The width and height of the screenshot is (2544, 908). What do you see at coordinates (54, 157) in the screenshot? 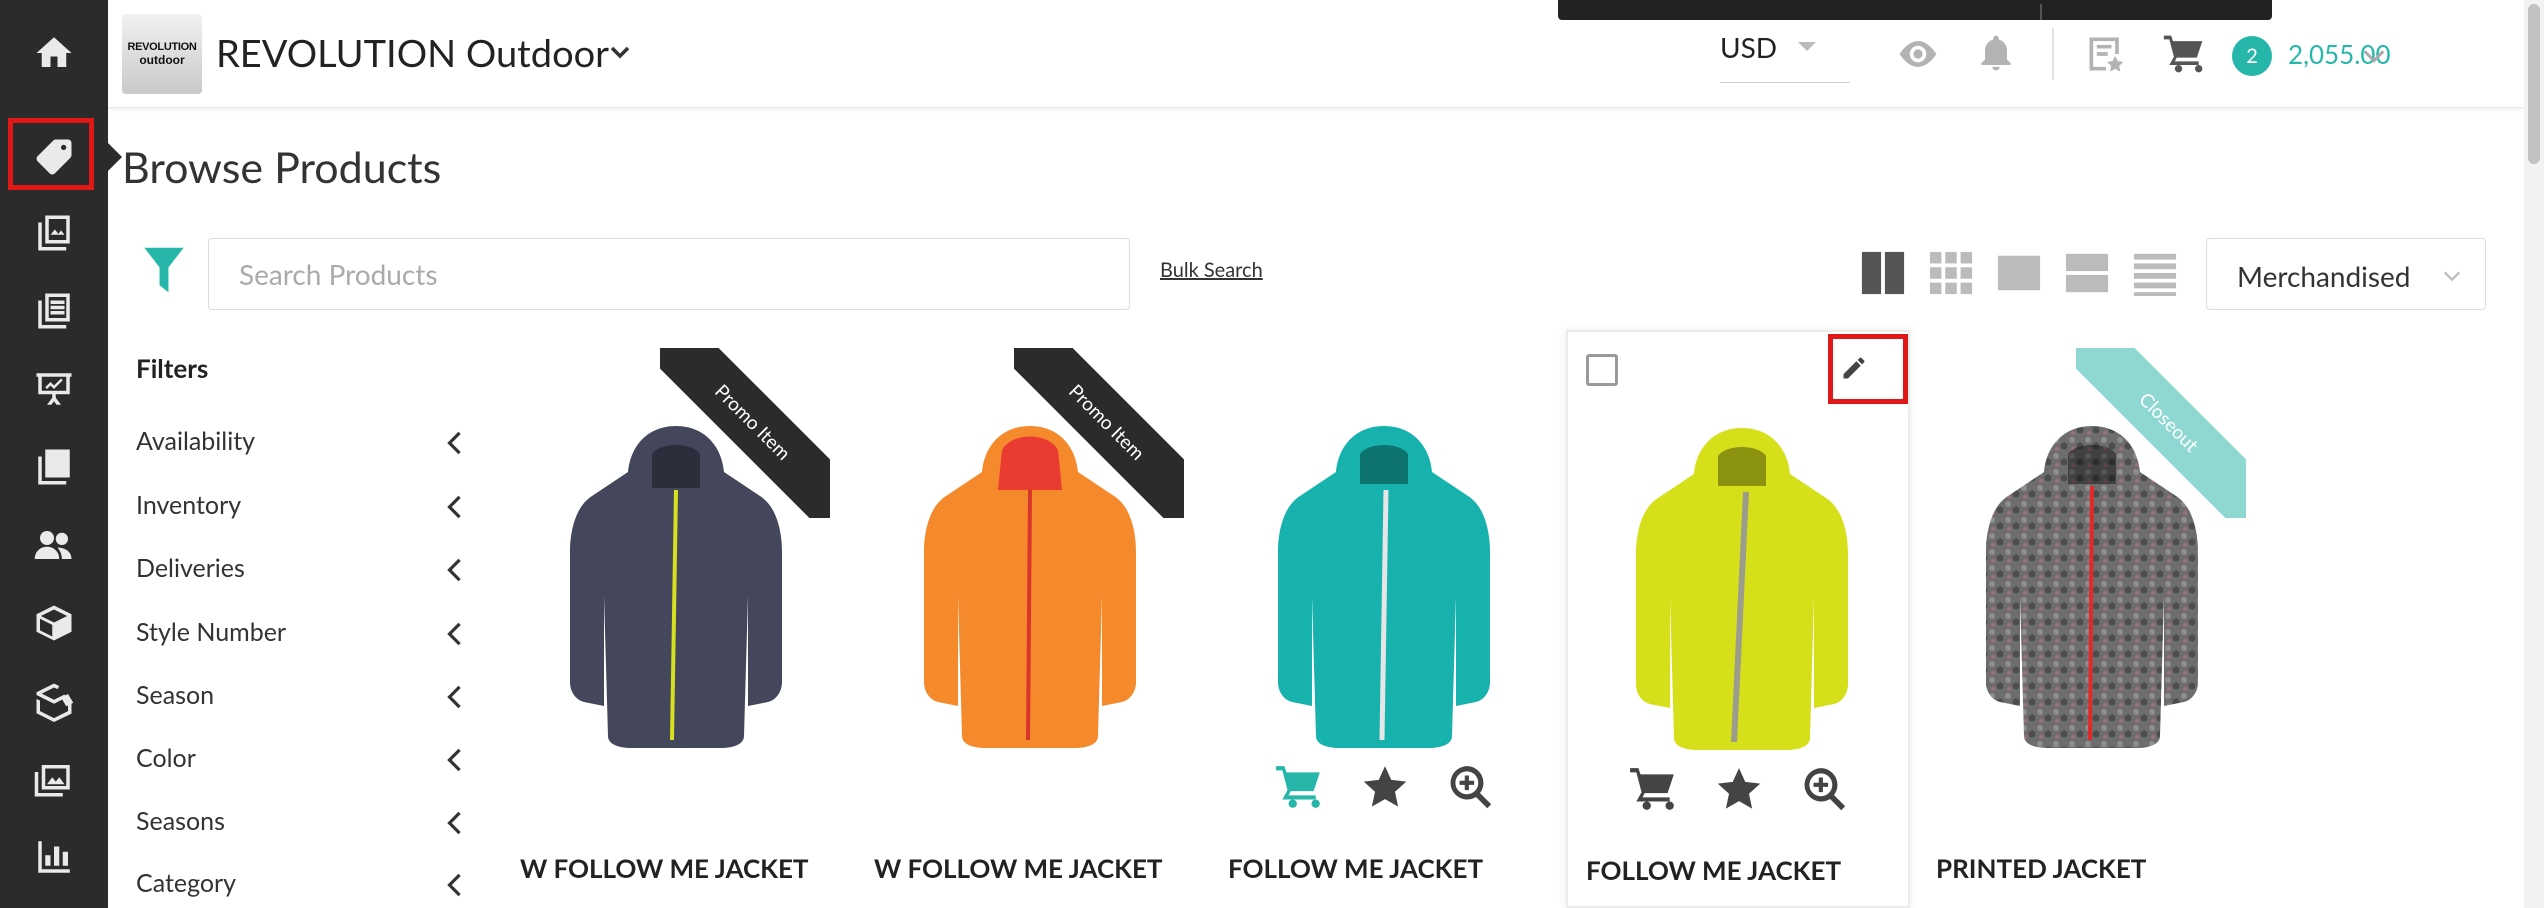
I see `tag-icon` at bounding box center [54, 157].